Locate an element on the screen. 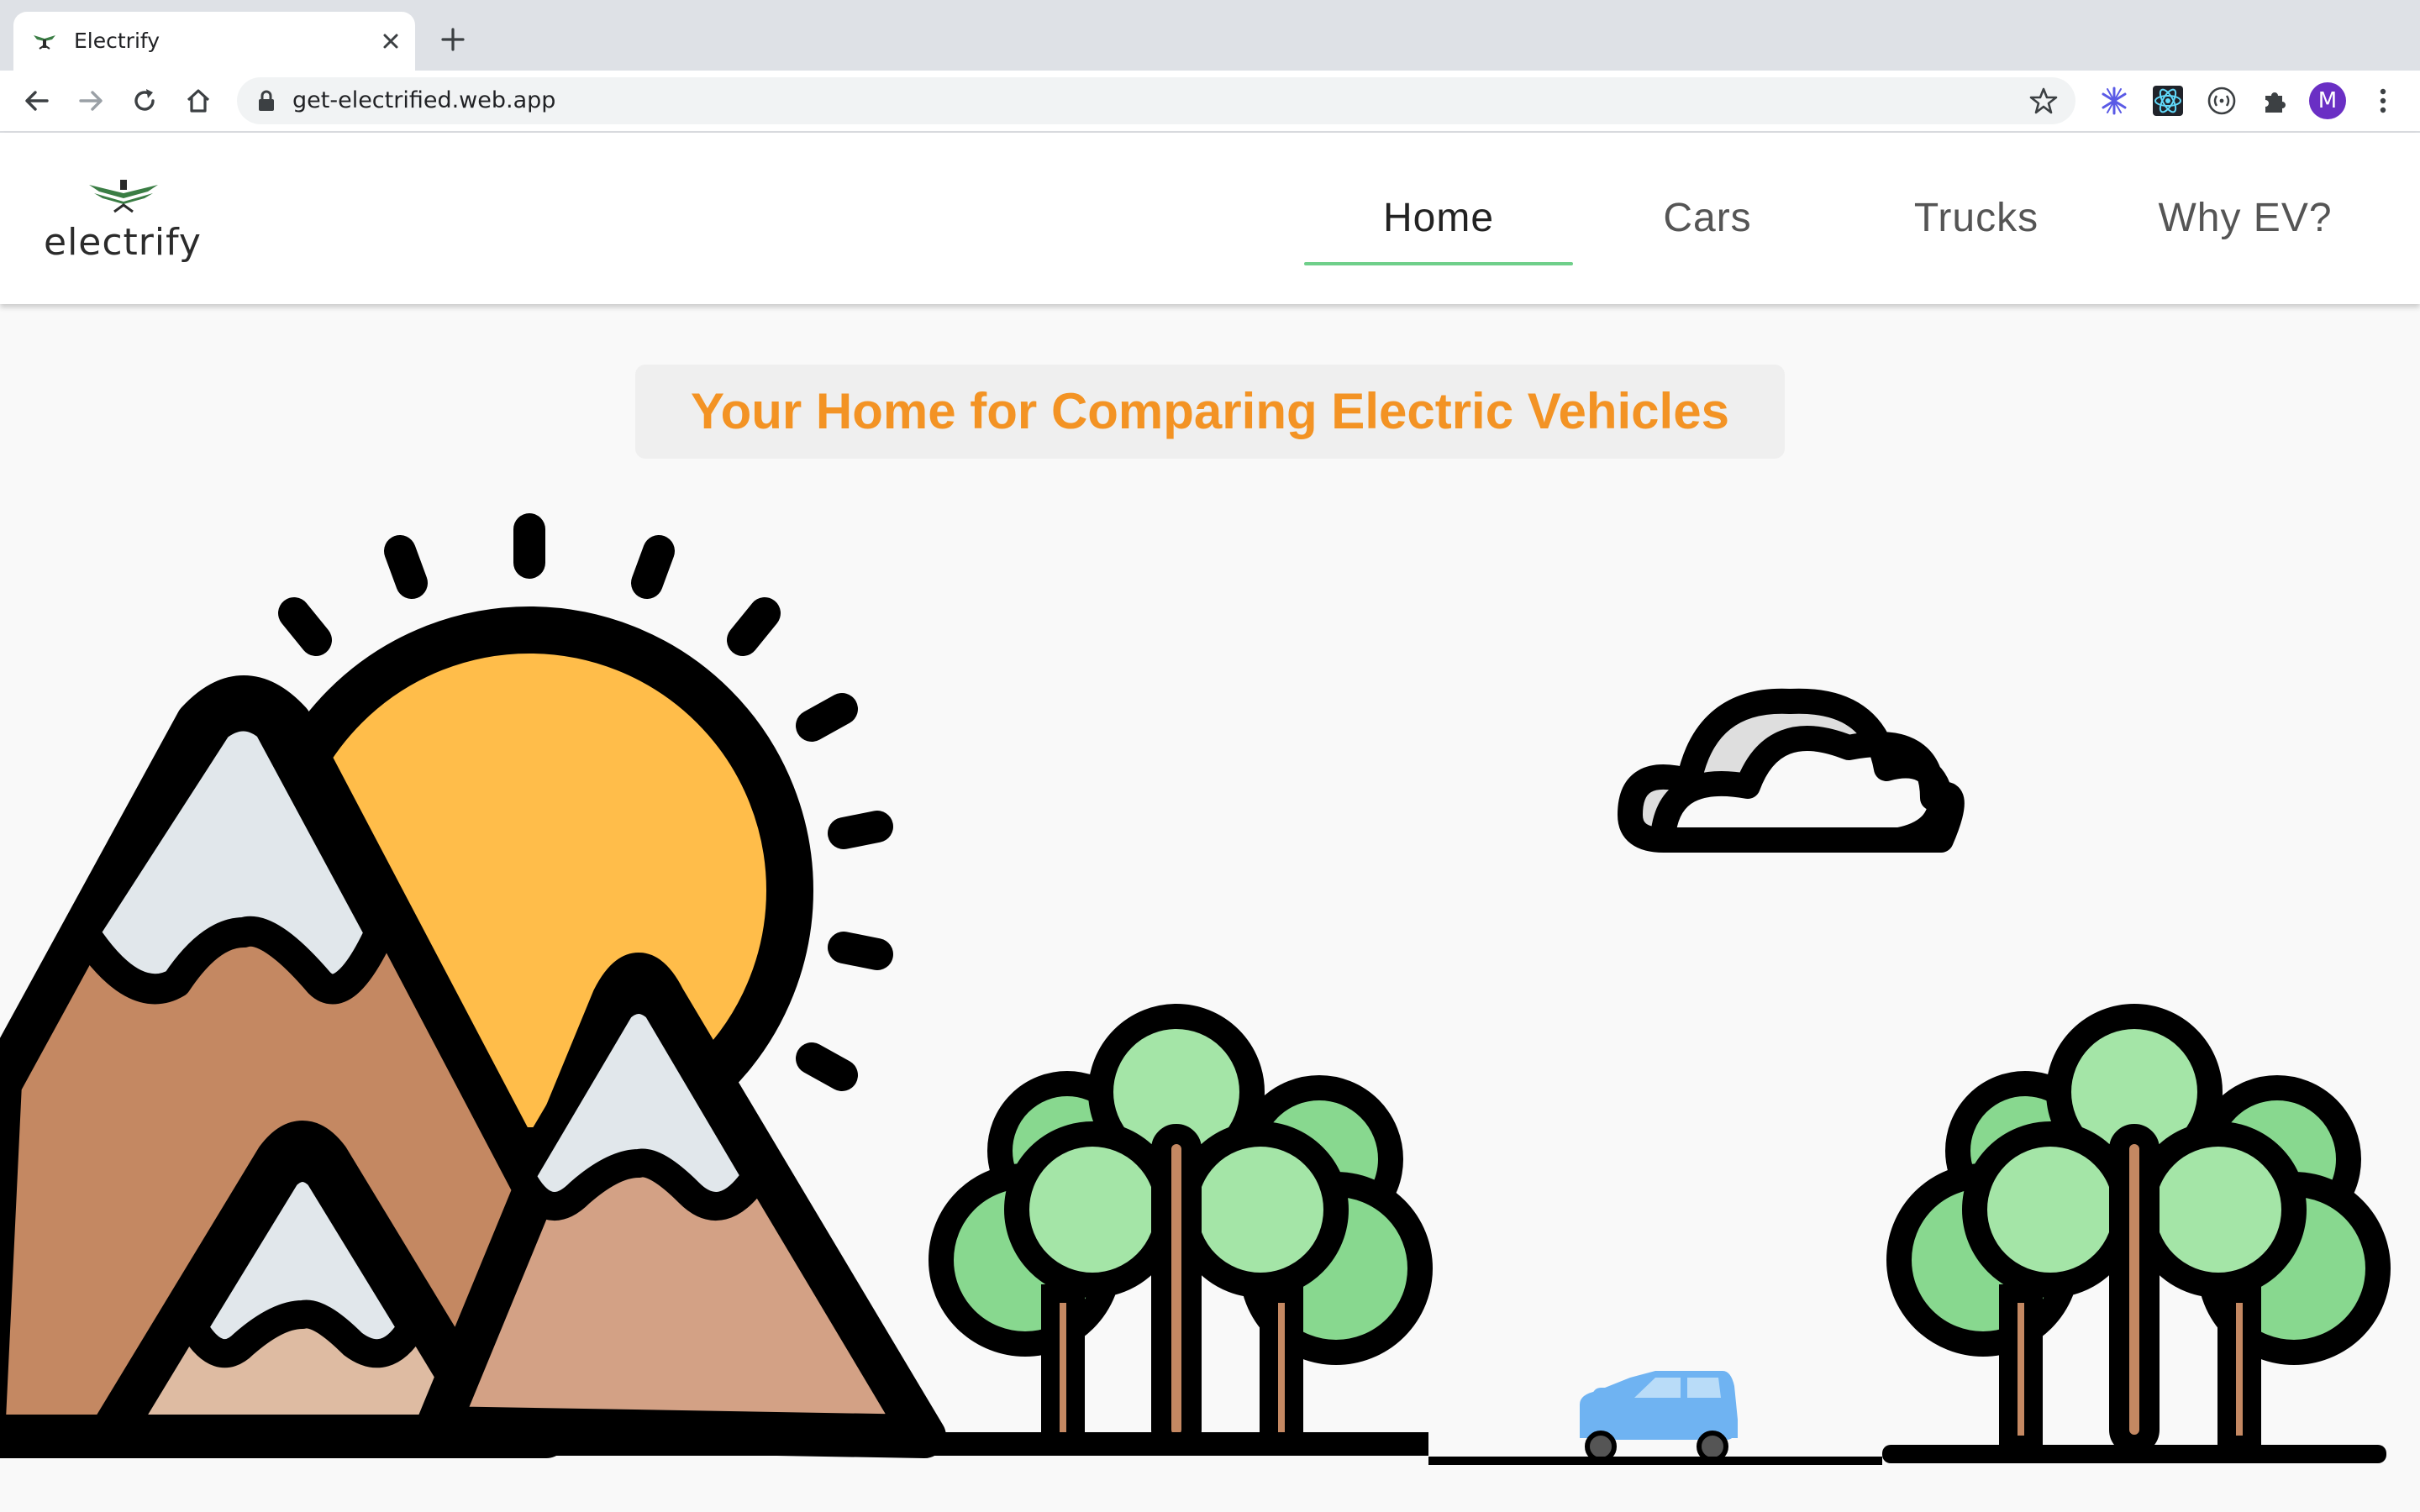 This screenshot has height=1512, width=2420. road-line is located at coordinates (1655, 1461).